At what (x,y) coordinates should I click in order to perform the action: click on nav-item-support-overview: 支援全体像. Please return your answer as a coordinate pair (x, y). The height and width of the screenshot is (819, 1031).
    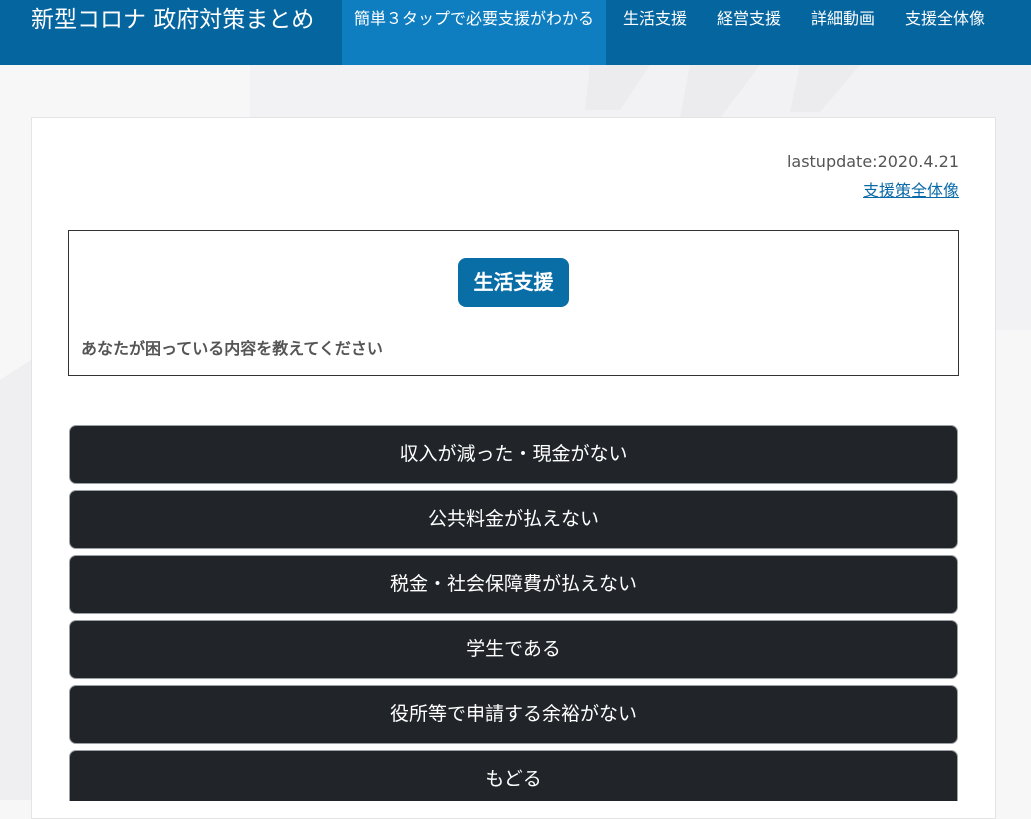
    Looking at the image, I should click on (945, 32).